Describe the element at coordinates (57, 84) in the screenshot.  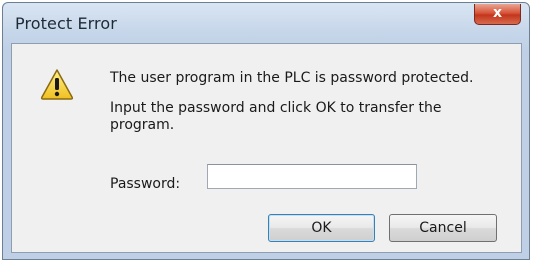
I see `warning-icon` at that location.